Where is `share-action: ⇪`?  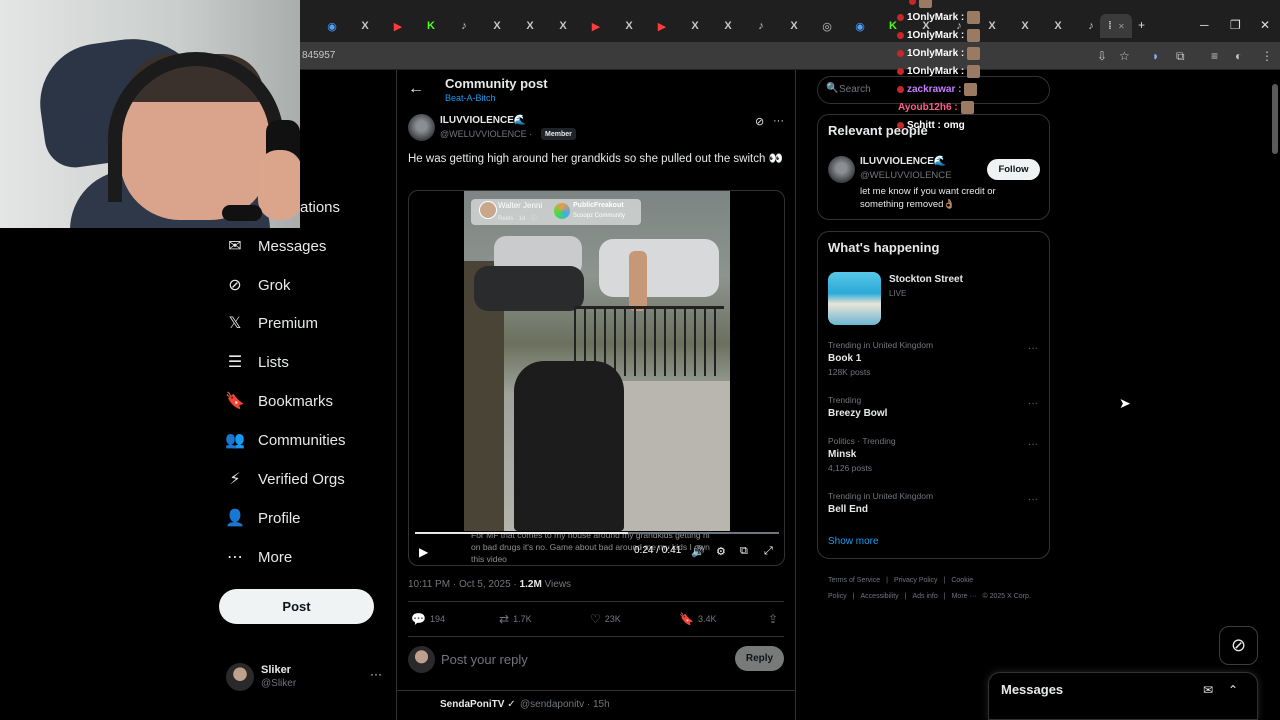
share-action: ⇪ is located at coordinates (773, 619).